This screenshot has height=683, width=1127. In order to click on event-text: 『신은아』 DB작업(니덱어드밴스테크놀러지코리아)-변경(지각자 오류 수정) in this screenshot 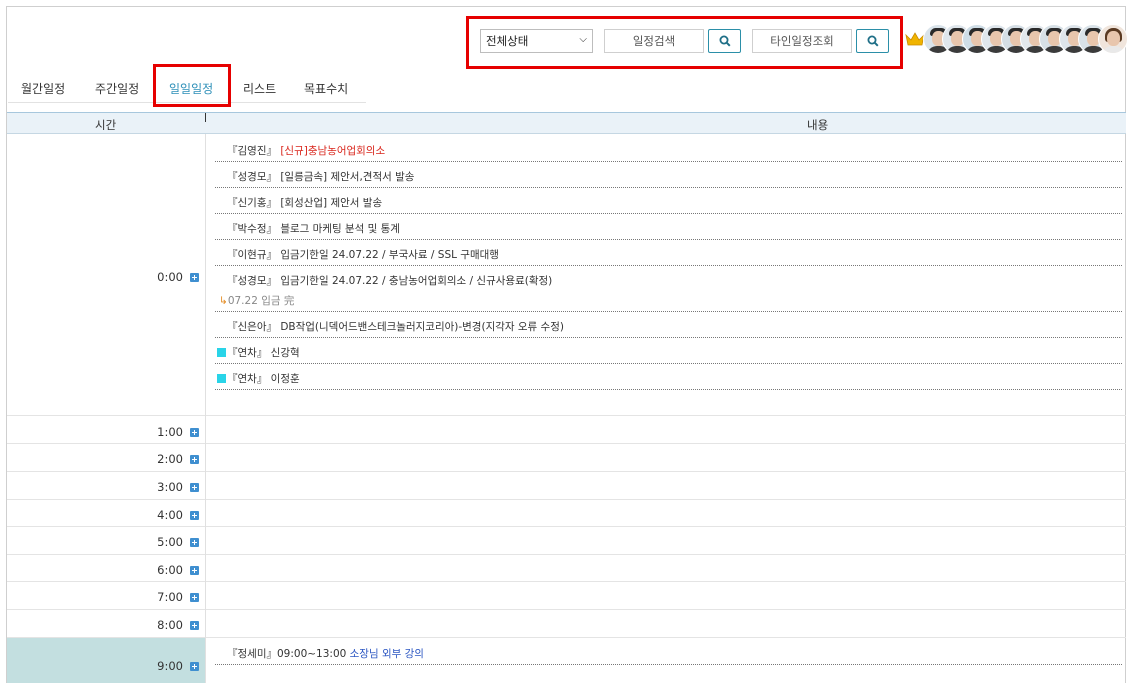, I will do `click(395, 326)`.